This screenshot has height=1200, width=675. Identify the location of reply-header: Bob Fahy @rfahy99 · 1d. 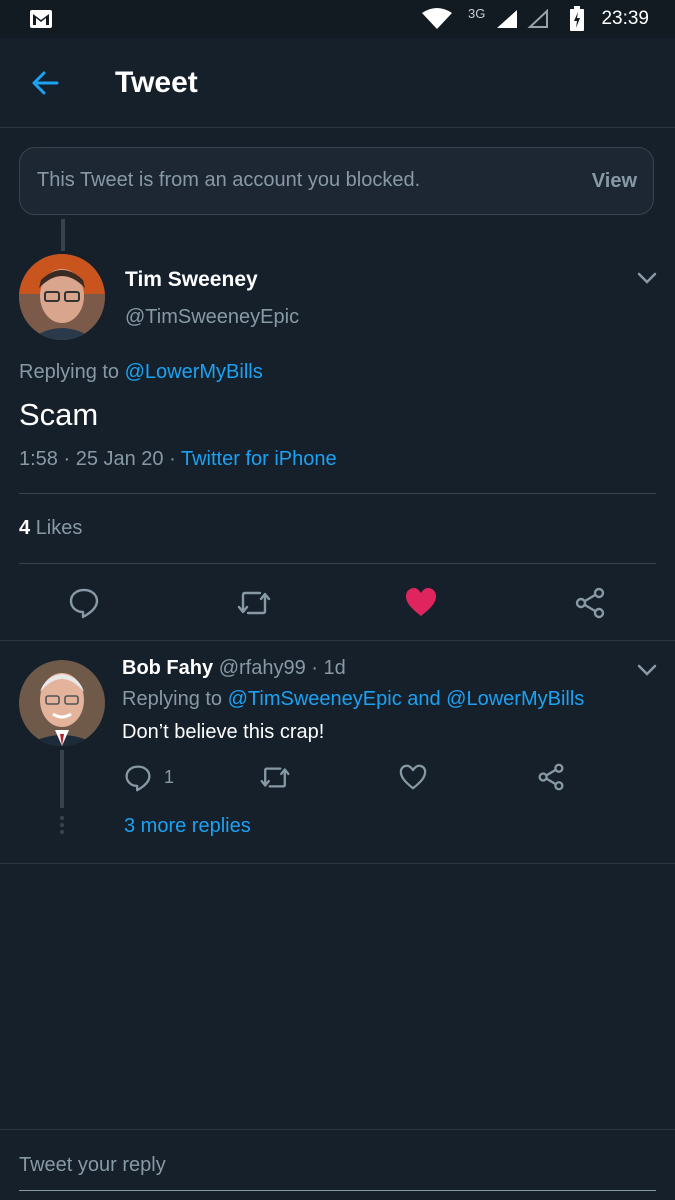
(234, 668).